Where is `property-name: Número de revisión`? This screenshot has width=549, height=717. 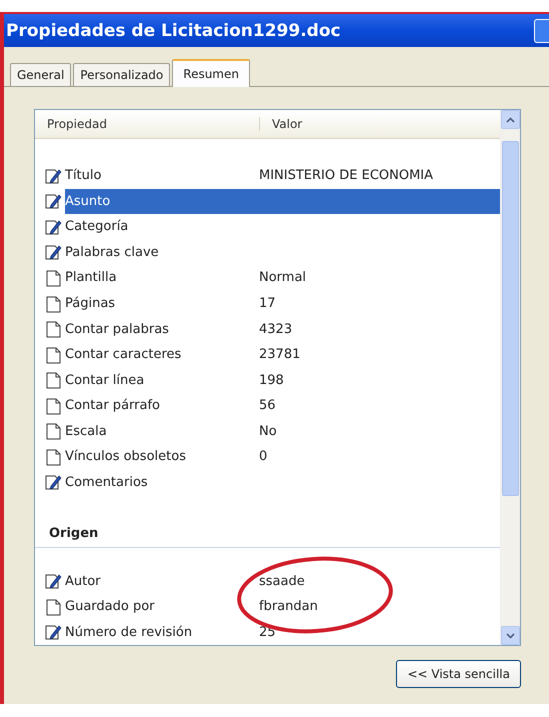
property-name: Número de revisión is located at coordinates (129, 632).